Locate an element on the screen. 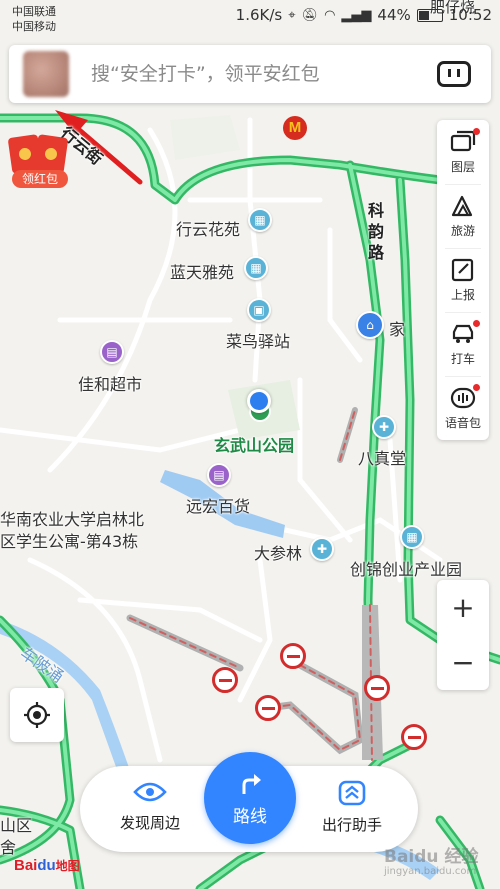 The height and width of the screenshot is (889, 500). tool-report-label: 上报 is located at coordinates (462, 294).